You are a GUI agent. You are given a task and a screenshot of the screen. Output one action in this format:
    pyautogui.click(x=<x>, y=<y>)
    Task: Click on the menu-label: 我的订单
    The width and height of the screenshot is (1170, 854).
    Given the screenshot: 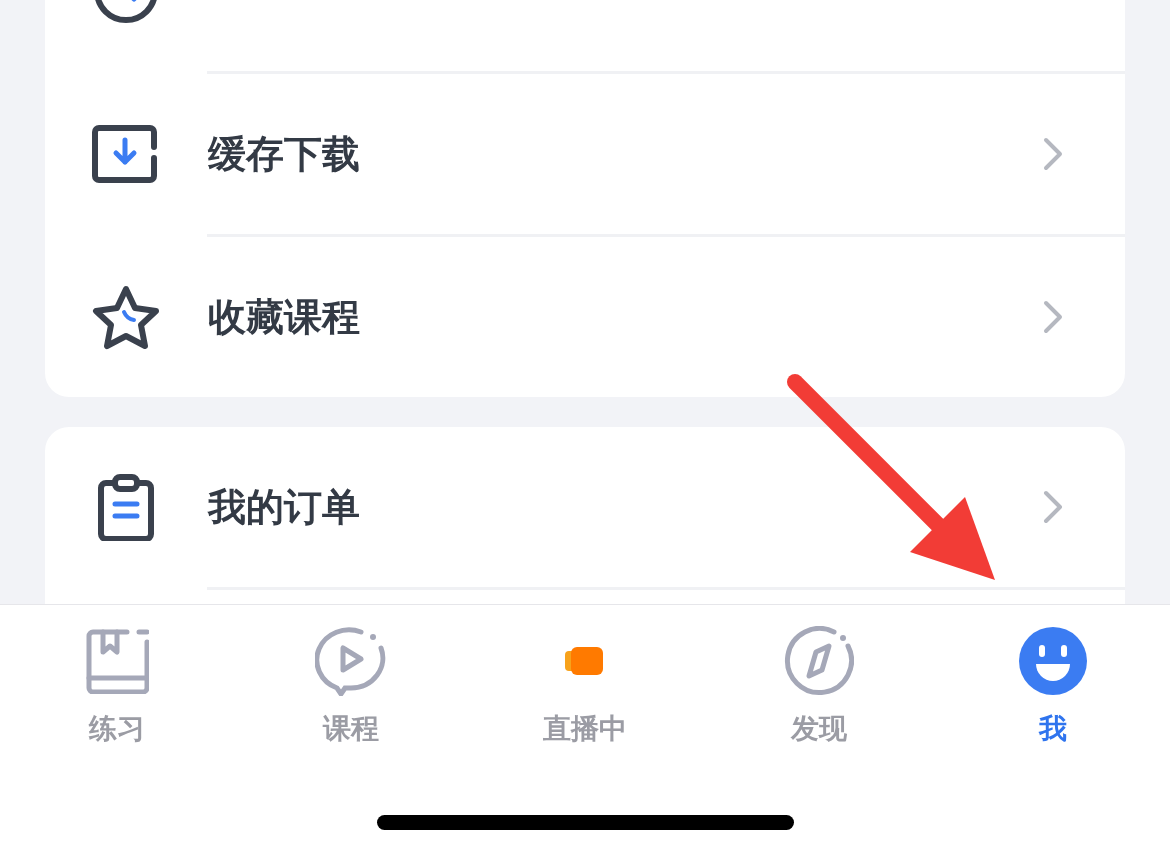 What is the action you would take?
    pyautogui.click(x=284, y=507)
    